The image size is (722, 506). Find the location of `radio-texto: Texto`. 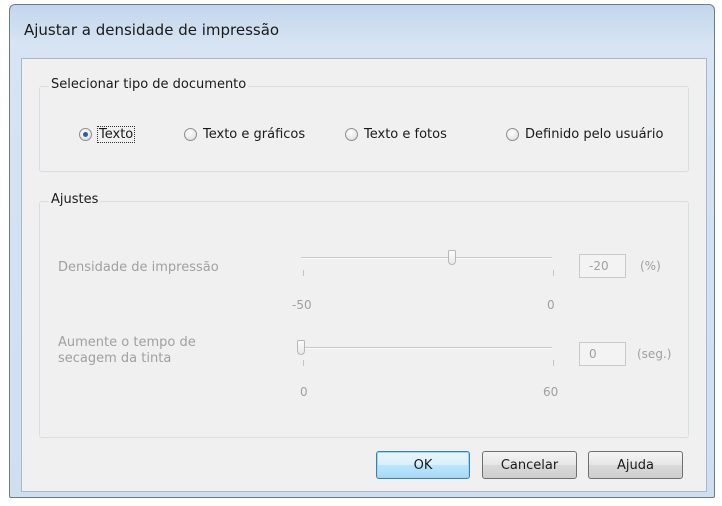

radio-texto: Texto is located at coordinates (107, 134).